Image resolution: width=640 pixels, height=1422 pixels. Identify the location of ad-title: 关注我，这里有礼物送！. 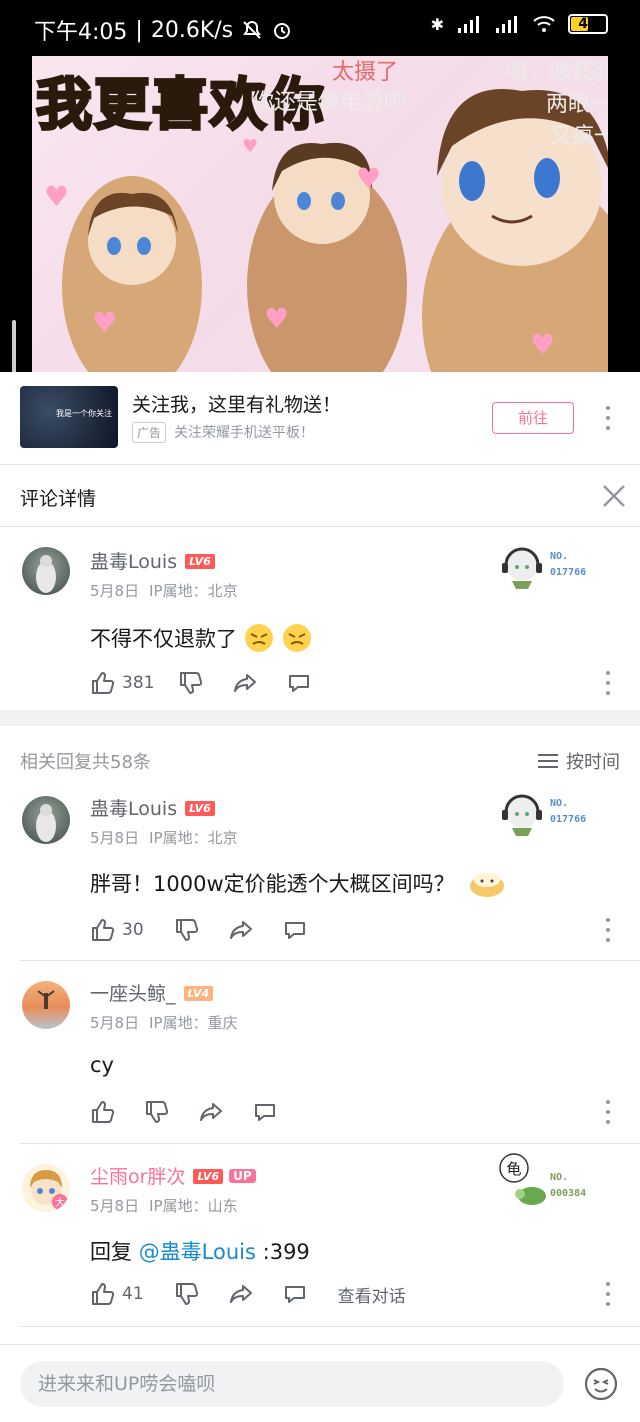
(237, 405).